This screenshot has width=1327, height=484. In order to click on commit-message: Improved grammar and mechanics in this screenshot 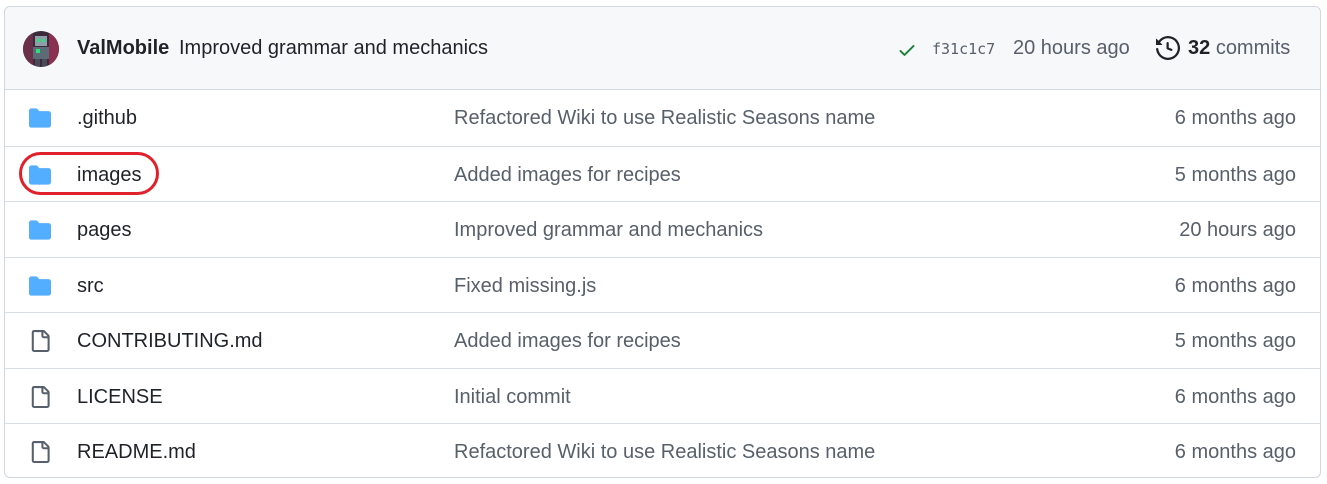, I will do `click(333, 48)`.